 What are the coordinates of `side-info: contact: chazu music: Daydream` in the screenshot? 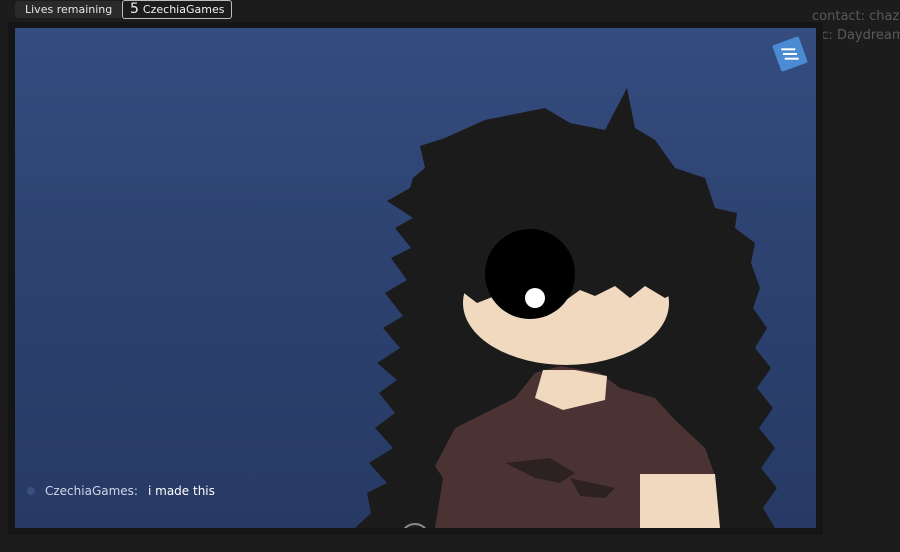 It's located at (856, 26).